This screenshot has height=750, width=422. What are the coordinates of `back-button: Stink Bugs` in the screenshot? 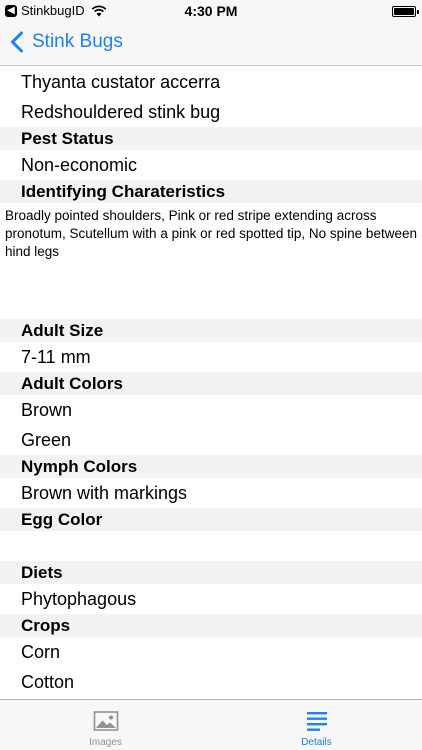 It's located at (66, 42).